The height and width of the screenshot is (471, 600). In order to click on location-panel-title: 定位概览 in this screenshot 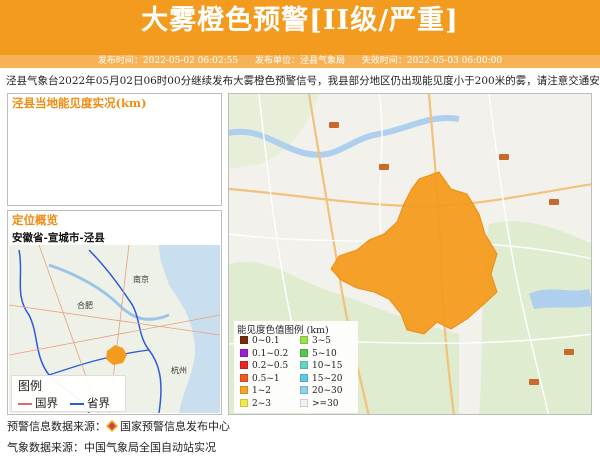, I will do `click(35, 220)`.